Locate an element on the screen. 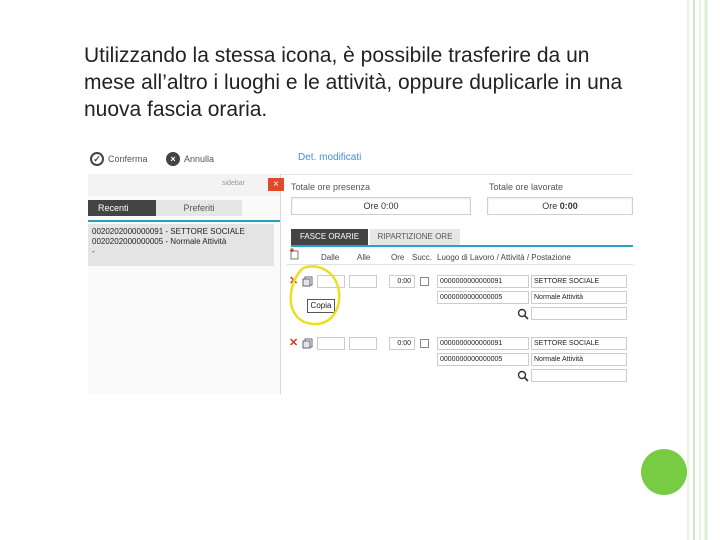 Image resolution: width=720 pixels, height=540 pixels. confirm-button: ✓ Conferma is located at coordinates (119, 159).